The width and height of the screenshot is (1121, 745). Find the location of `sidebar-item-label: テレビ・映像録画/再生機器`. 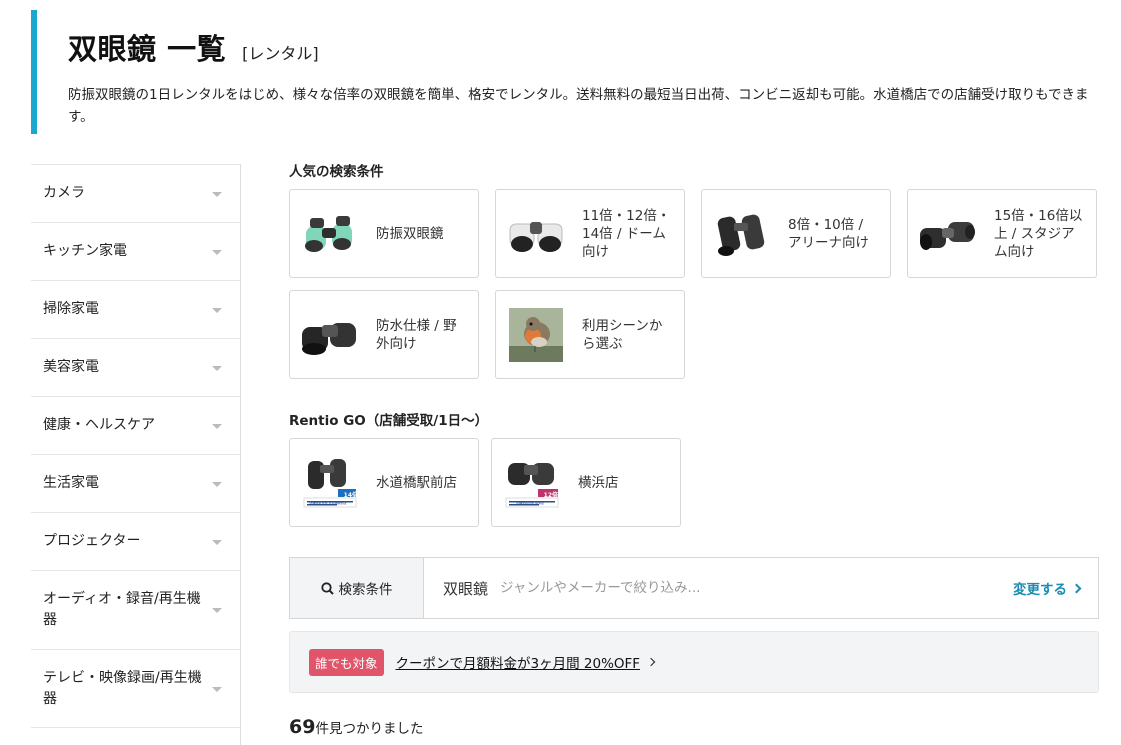

sidebar-item-label: テレビ・映像録画/再生機器 is located at coordinates (122, 688).